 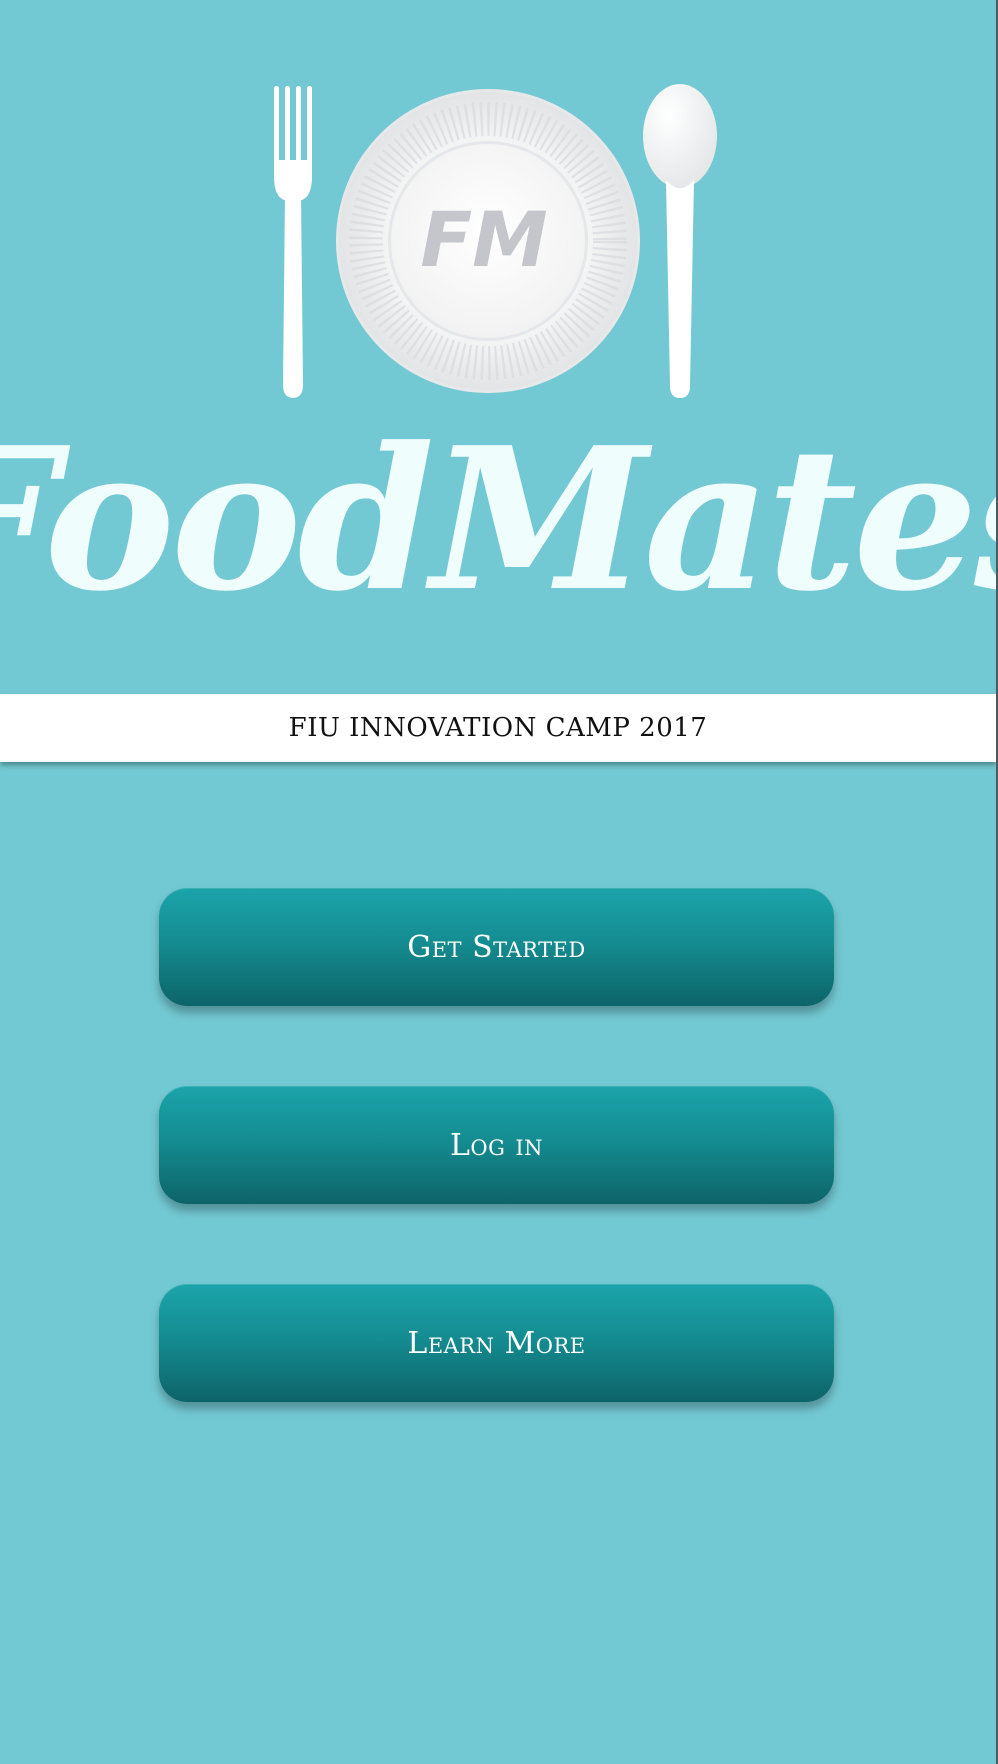 I want to click on log-in-button: Log in, so click(x=496, y=1145).